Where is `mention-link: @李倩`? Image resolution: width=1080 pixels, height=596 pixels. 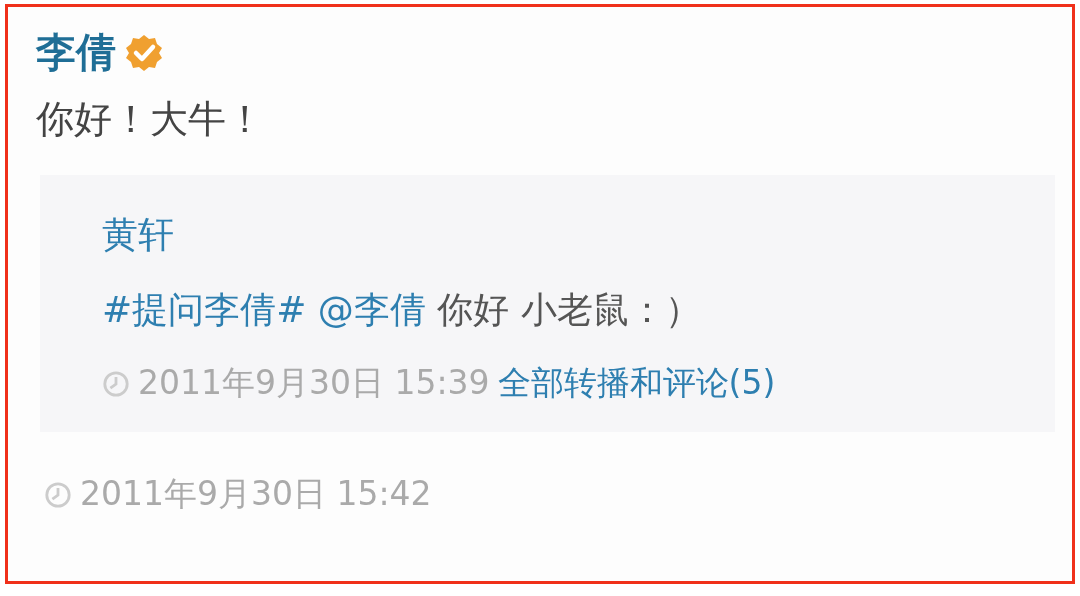
mention-link: @李倩 is located at coordinates (371, 309).